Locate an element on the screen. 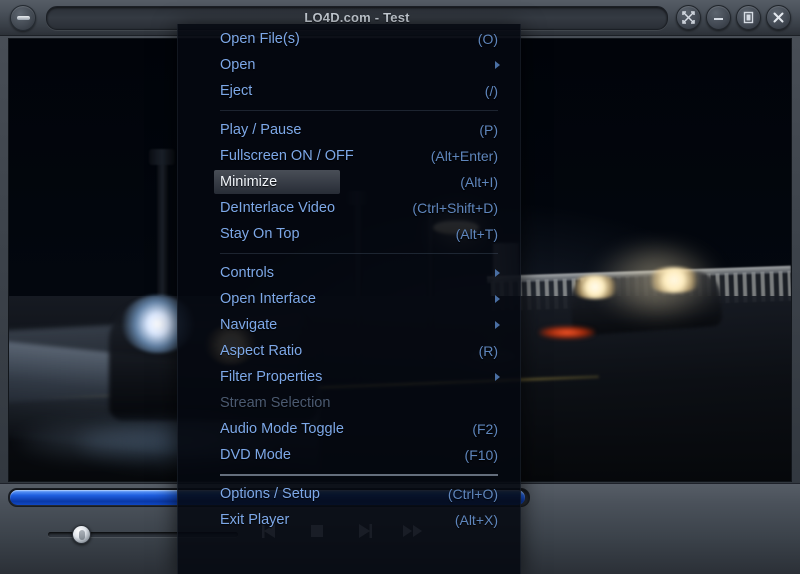 The height and width of the screenshot is (574, 800). menu-item-shortcut: (Ctrl+Shift+D) is located at coordinates (455, 208).